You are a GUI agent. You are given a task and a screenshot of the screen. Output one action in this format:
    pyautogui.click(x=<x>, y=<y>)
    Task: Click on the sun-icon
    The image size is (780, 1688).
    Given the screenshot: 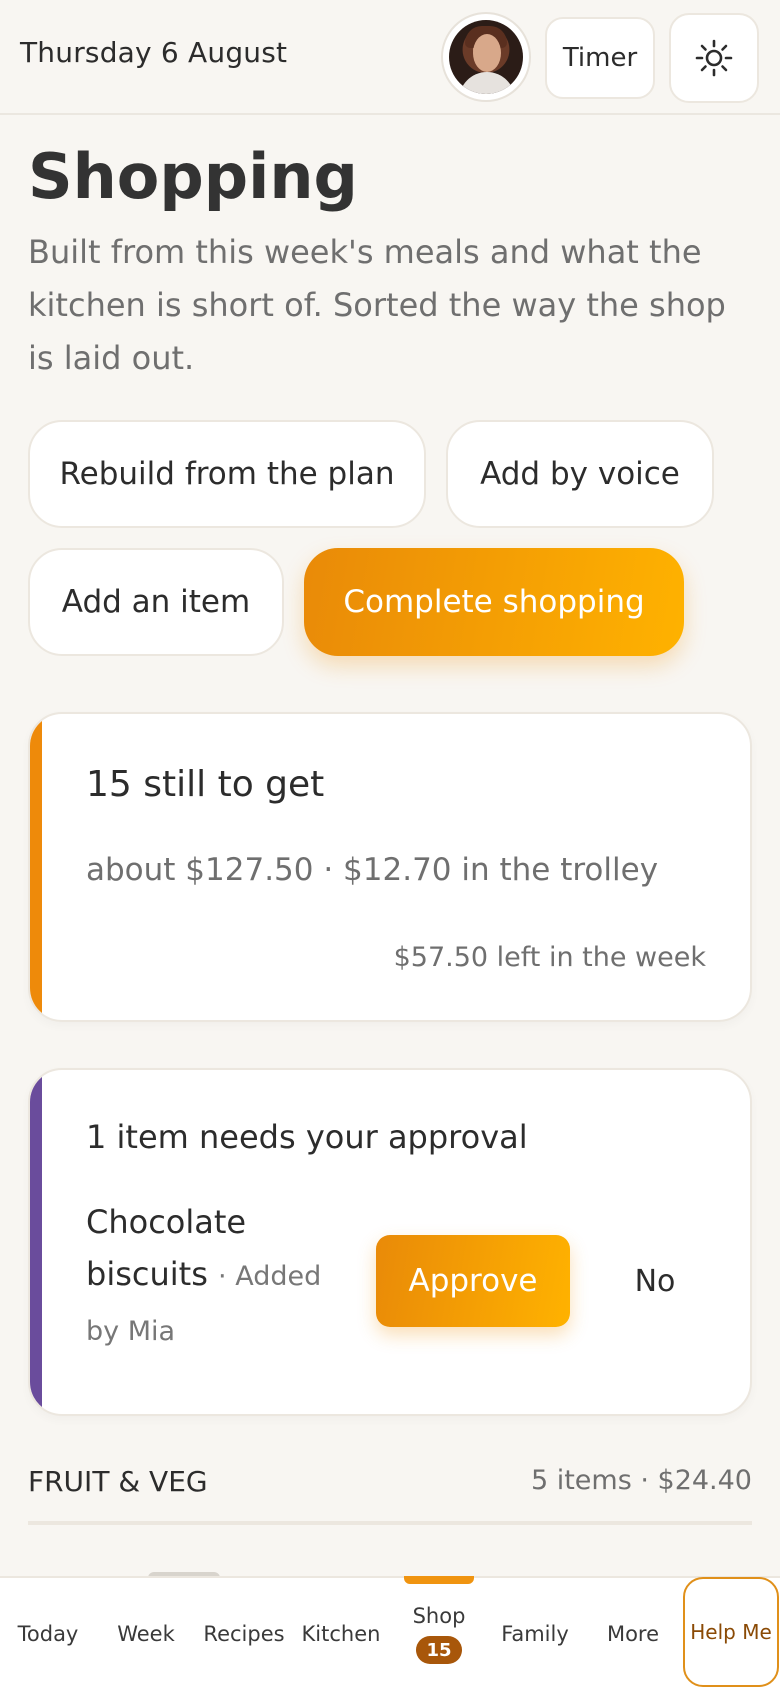 What is the action you would take?
    pyautogui.click(x=714, y=58)
    